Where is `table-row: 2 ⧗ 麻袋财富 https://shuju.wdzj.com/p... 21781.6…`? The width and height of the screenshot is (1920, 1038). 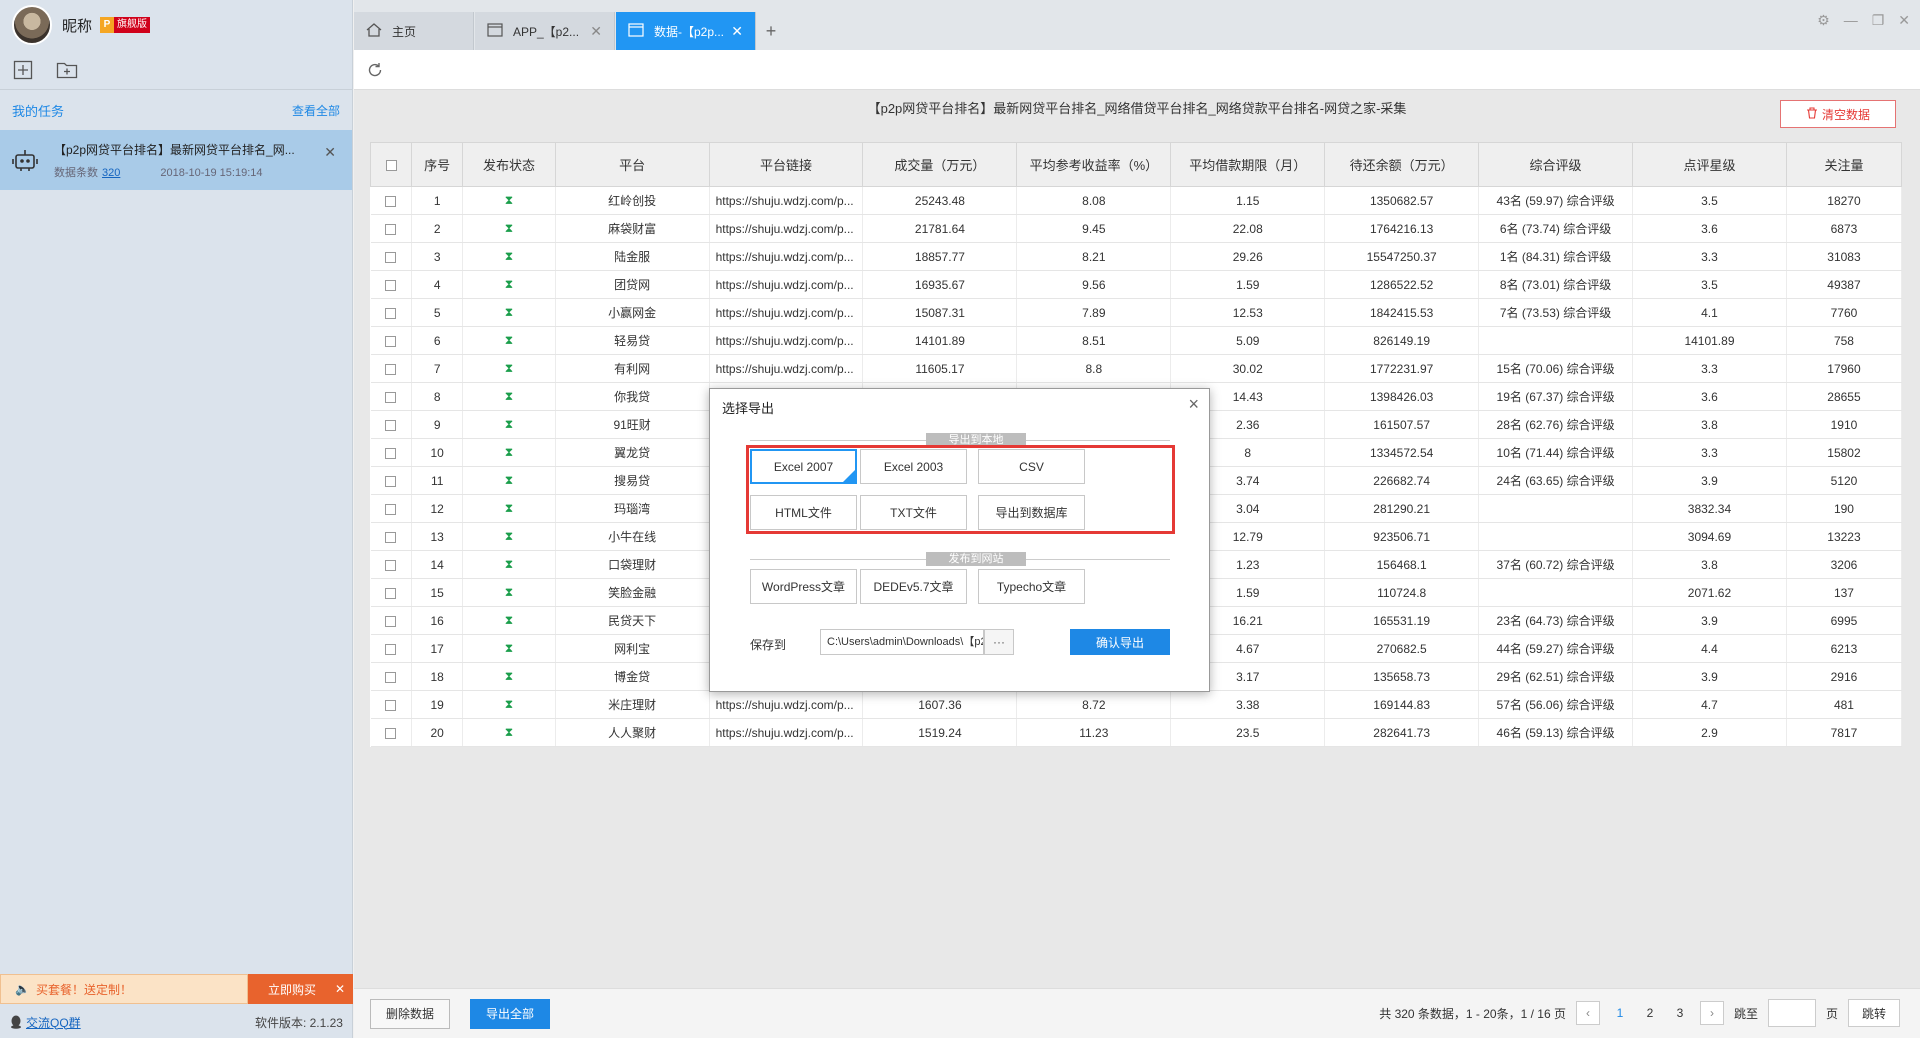
table-row: 2 ⧗ 麻袋财富 https://shuju.wdzj.com/p... 21781.6… is located at coordinates (1136, 228).